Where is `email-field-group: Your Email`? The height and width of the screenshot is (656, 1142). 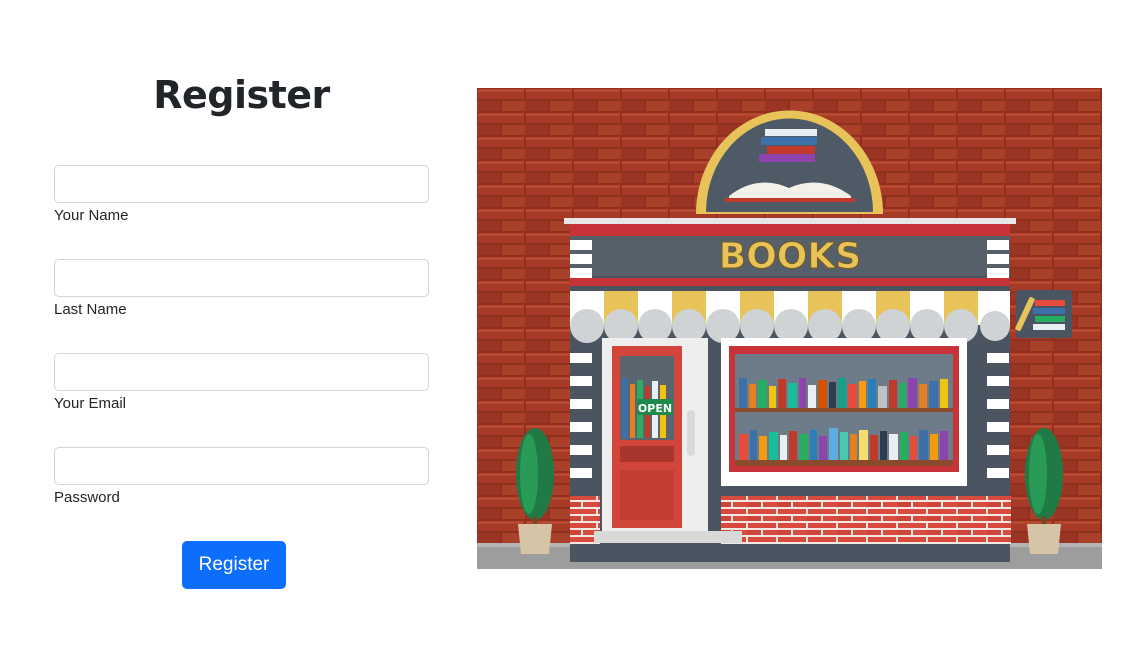 email-field-group: Your Email is located at coordinates (241, 383).